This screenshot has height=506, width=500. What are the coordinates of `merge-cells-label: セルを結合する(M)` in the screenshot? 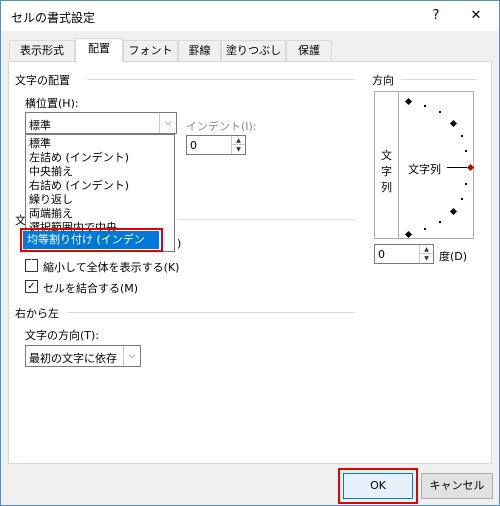 It's located at (91, 288).